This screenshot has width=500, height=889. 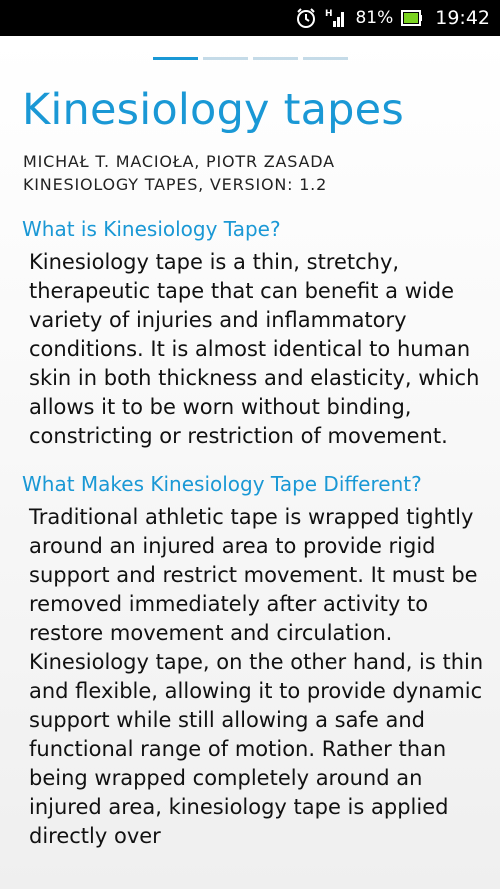 I want to click on section-heading-what-is: What is Kinesiology Tape?, so click(x=151, y=229).